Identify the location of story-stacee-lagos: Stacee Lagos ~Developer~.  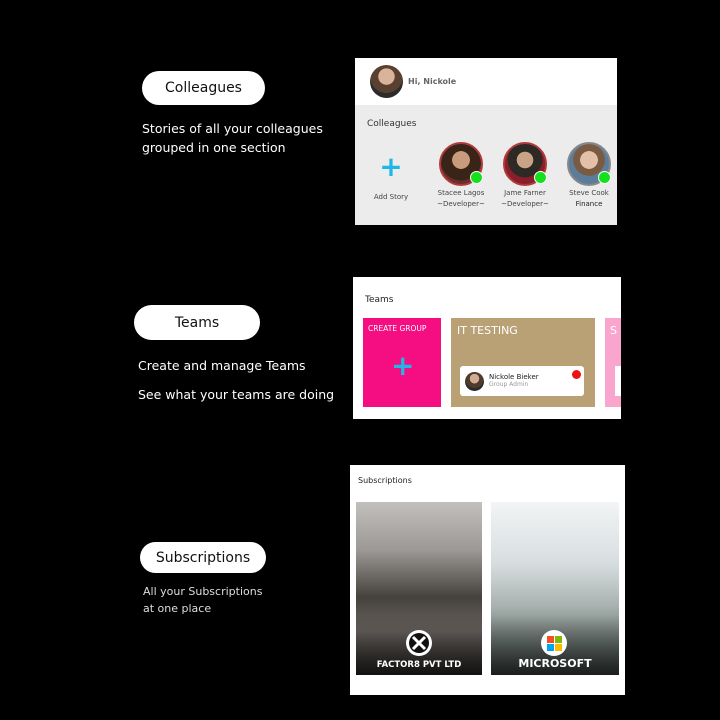
(461, 175).